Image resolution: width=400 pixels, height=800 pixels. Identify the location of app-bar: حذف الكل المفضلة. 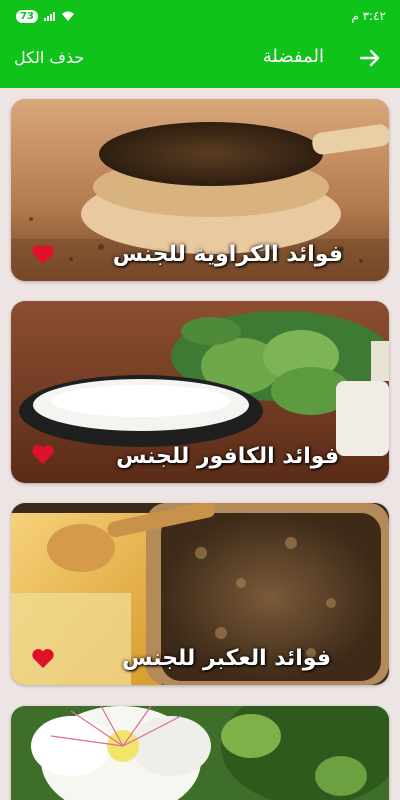
(200, 60).